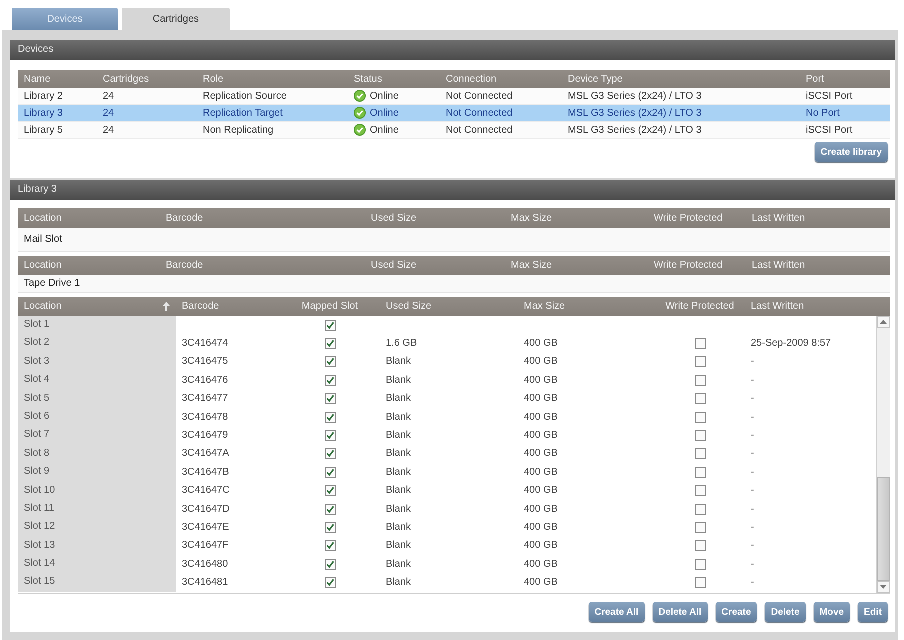  I want to click on column-header: Role, so click(213, 79).